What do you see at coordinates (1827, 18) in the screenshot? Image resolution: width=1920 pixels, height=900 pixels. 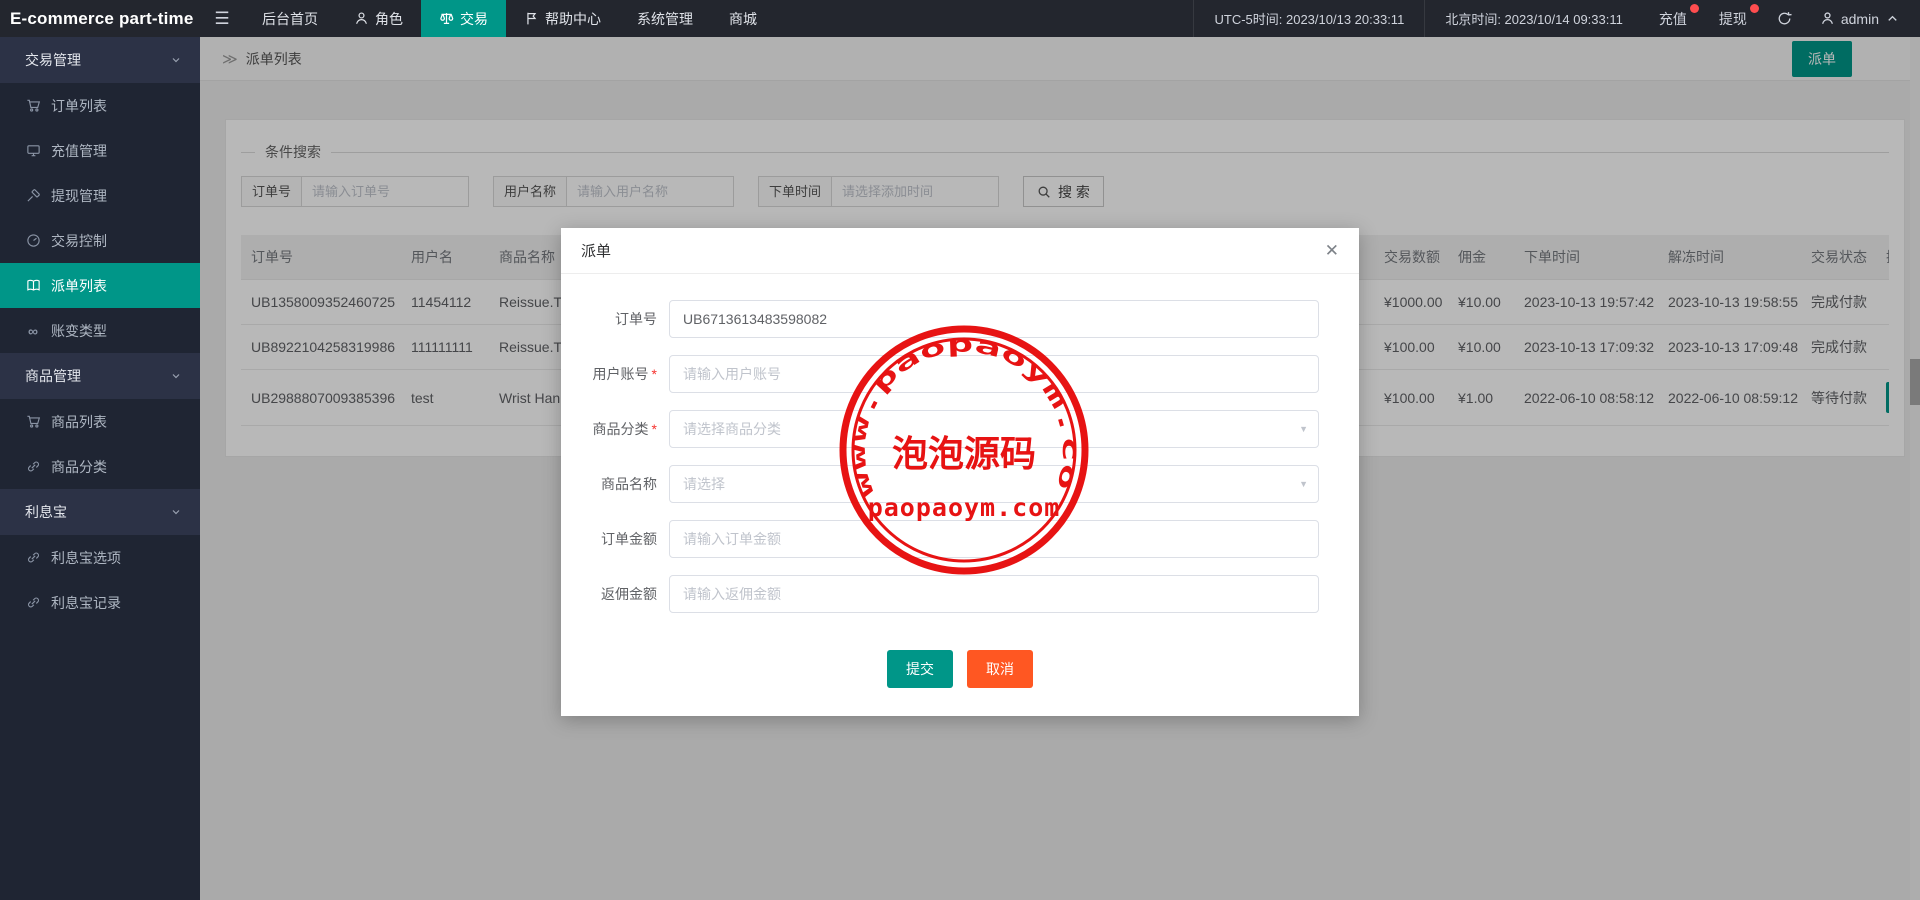 I see `user-icon` at bounding box center [1827, 18].